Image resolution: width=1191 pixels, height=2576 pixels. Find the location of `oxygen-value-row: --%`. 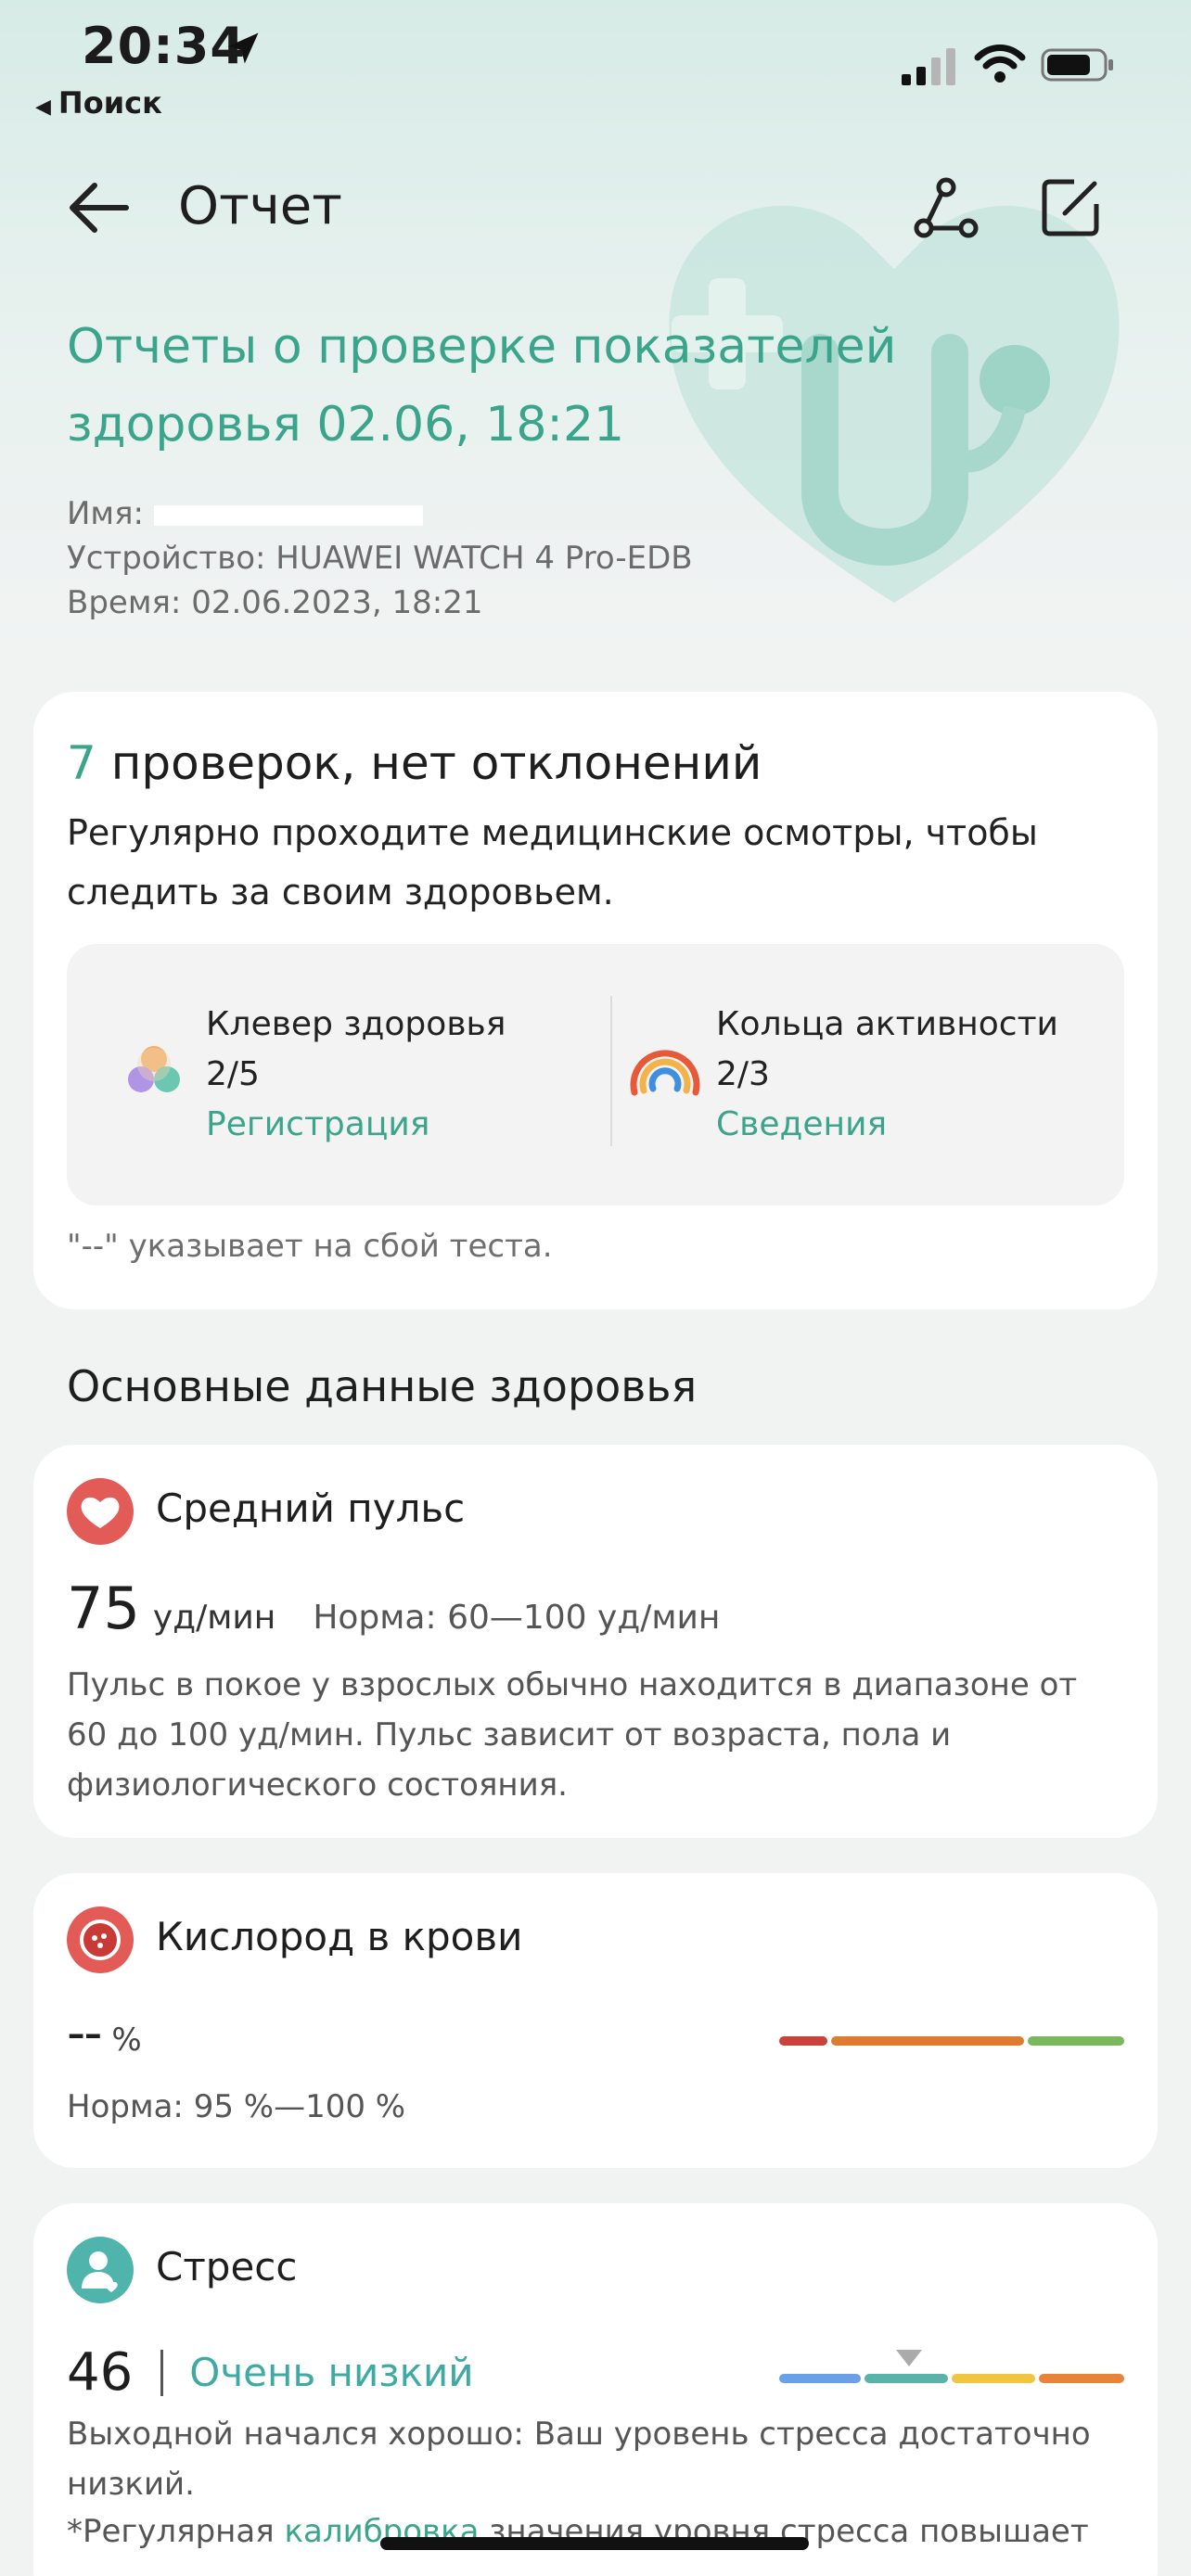

oxygen-value-row: --% is located at coordinates (104, 2033).